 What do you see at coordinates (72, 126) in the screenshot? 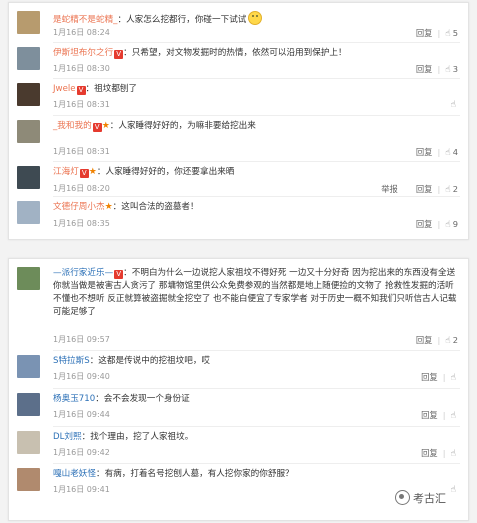
I see `username-link: _我和我的` at bounding box center [72, 126].